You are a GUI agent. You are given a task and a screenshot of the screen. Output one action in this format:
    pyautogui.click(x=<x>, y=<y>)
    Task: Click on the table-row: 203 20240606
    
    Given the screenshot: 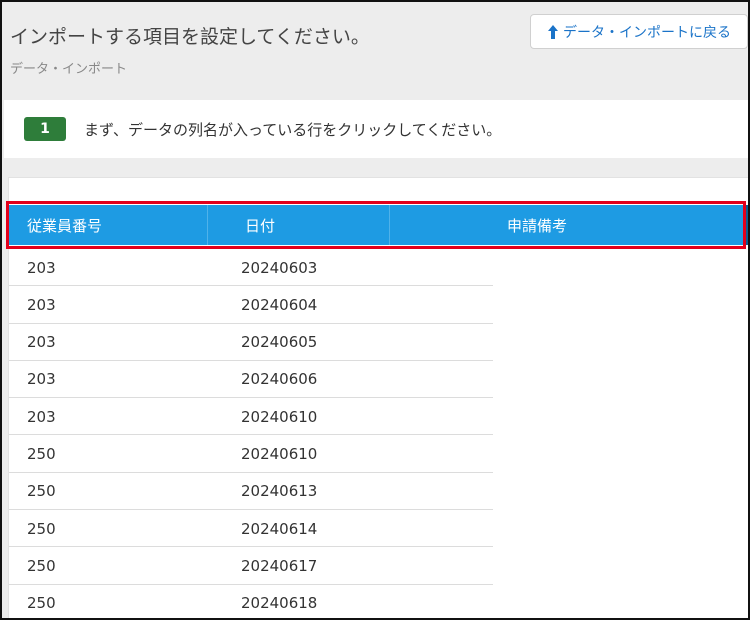 What is the action you would take?
    pyautogui.click(x=251, y=380)
    